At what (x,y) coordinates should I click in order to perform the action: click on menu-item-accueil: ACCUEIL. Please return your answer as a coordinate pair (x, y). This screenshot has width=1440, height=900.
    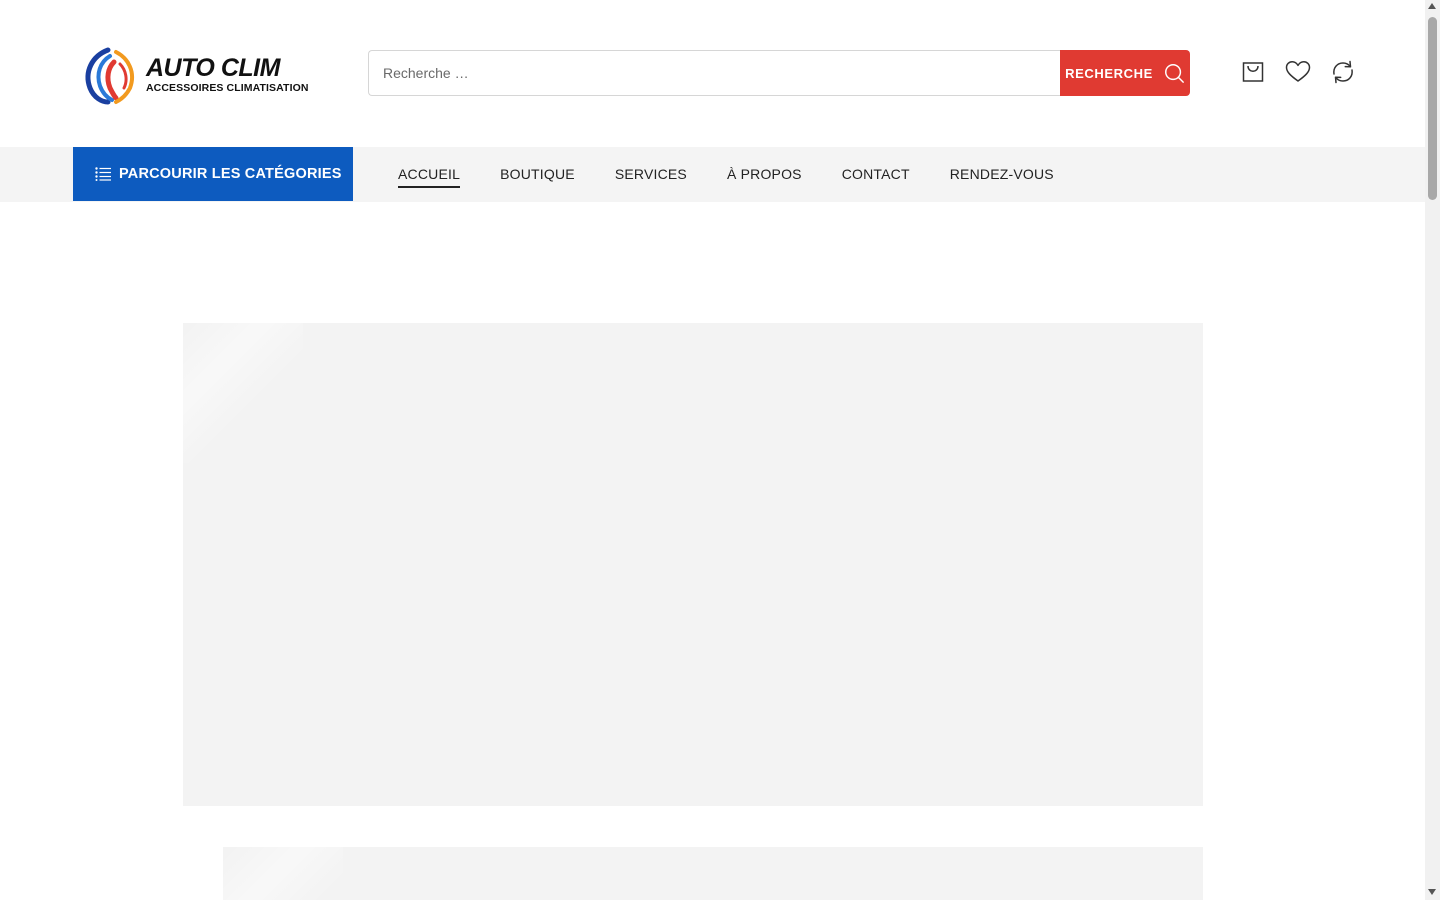
    Looking at the image, I should click on (429, 175).